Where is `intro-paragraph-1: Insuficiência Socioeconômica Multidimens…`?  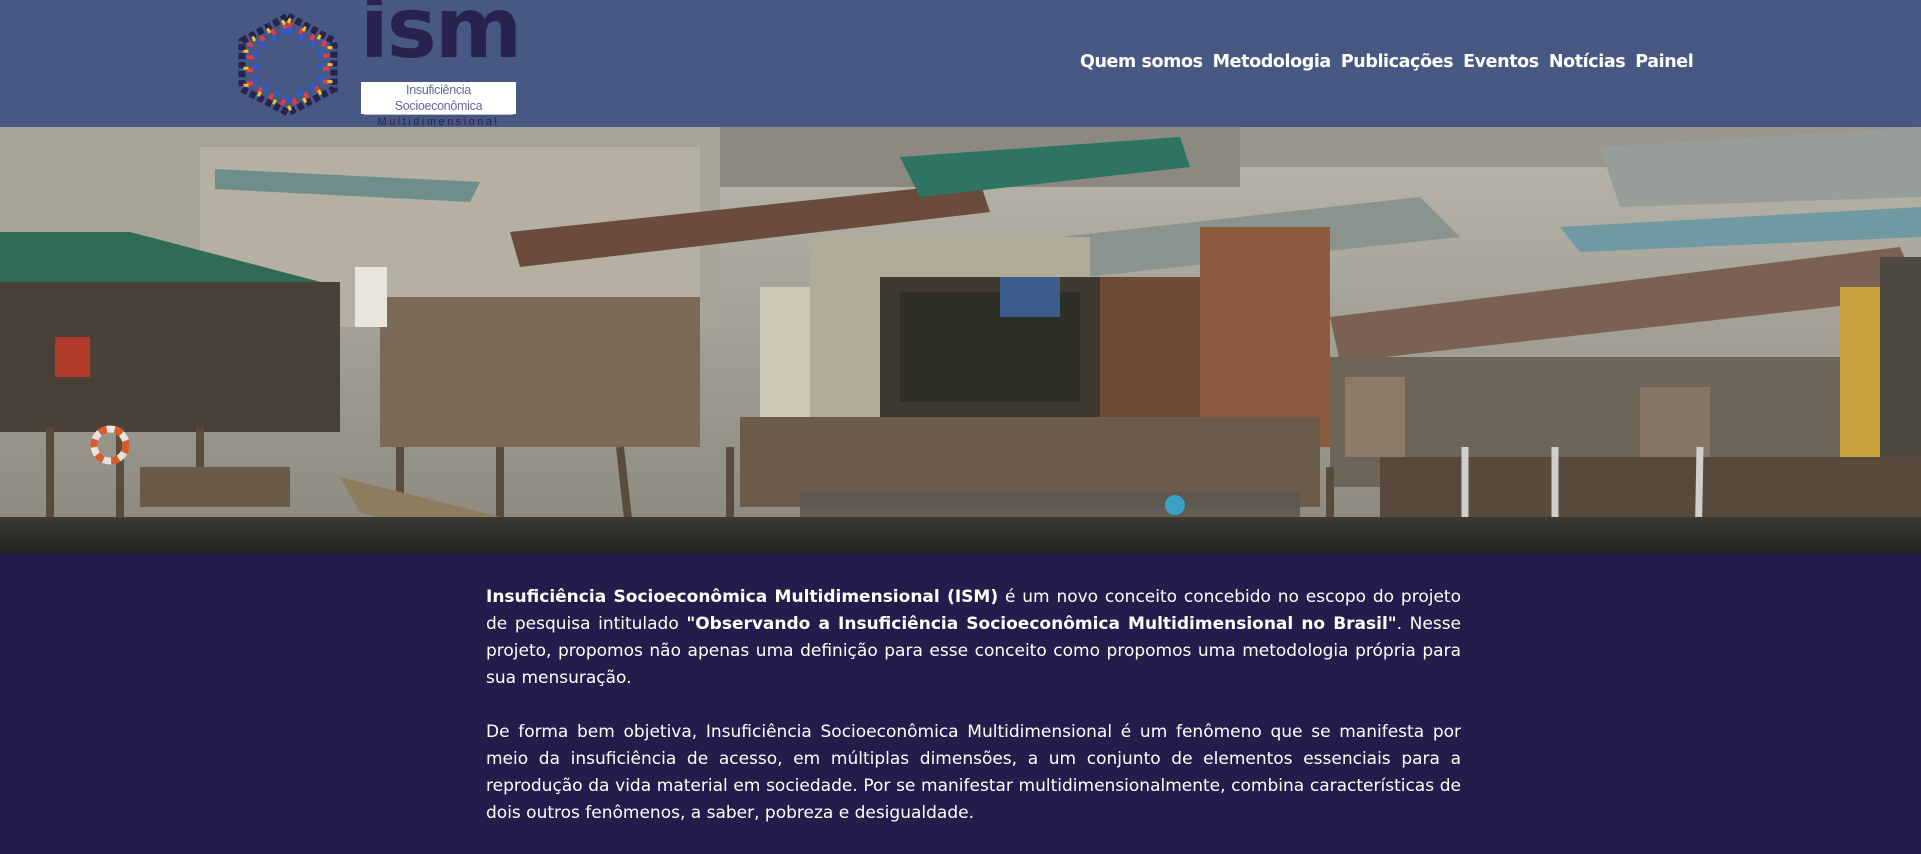 intro-paragraph-1: Insuficiência Socioeconômica Multidimens… is located at coordinates (973, 638).